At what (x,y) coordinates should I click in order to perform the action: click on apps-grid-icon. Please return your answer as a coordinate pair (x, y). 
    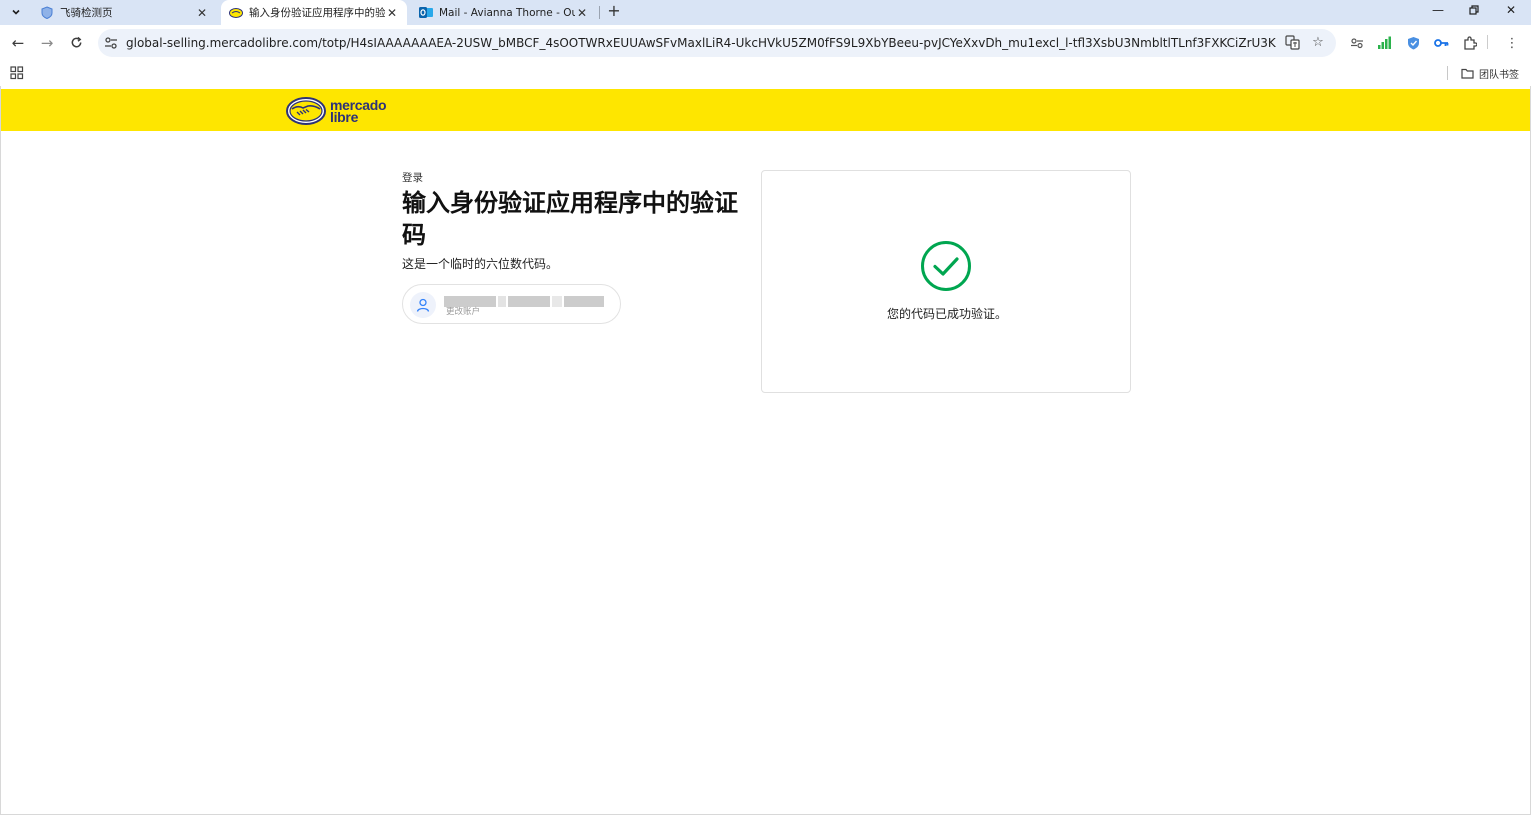
    Looking at the image, I should click on (17, 73).